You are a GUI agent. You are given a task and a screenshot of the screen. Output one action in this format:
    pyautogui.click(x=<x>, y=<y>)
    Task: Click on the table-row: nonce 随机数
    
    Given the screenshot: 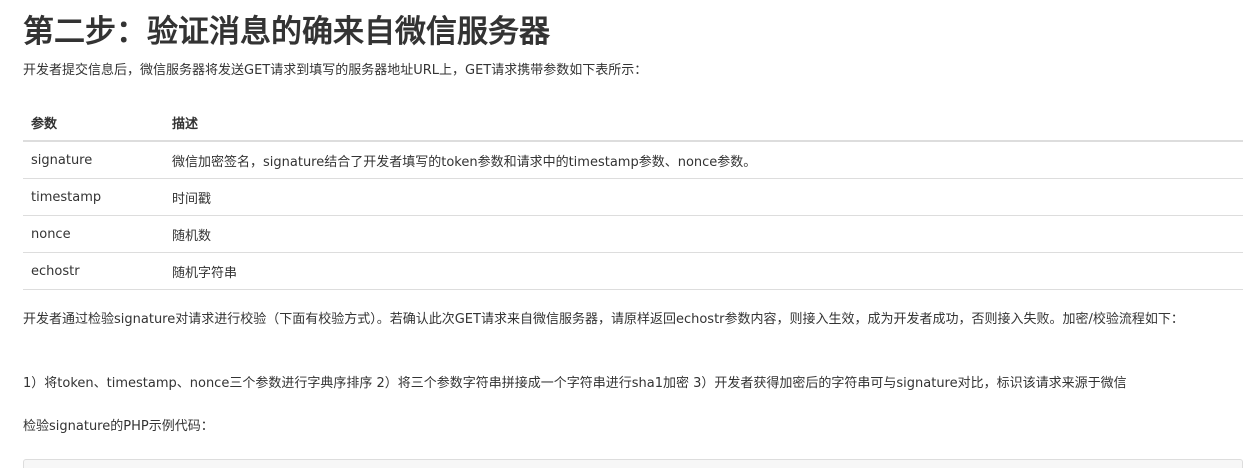 What is the action you would take?
    pyautogui.click(x=633, y=234)
    